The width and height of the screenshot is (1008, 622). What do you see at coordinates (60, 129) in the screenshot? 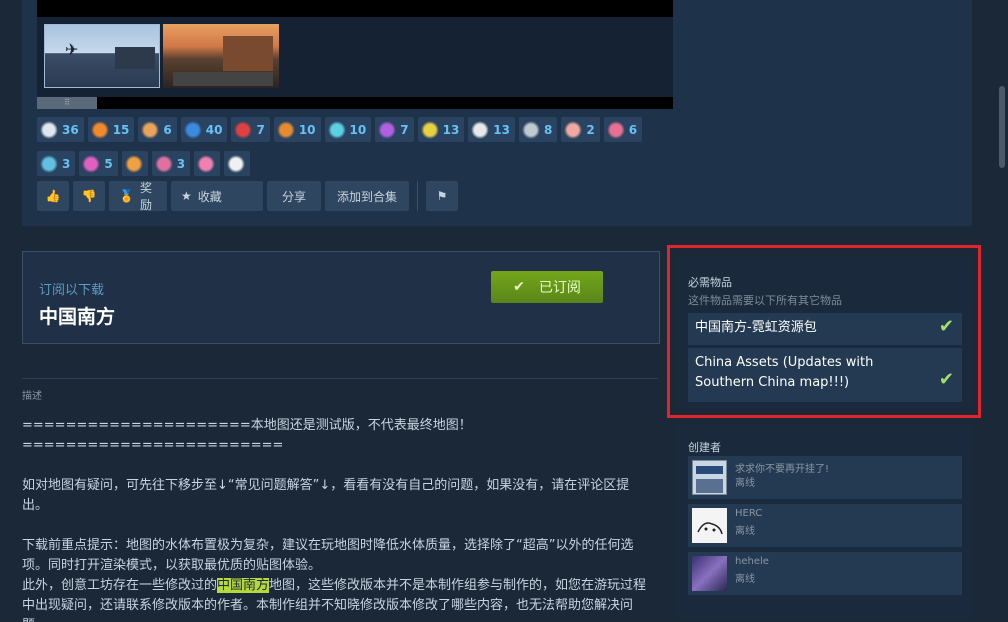
I see `award-badge: 36` at bounding box center [60, 129].